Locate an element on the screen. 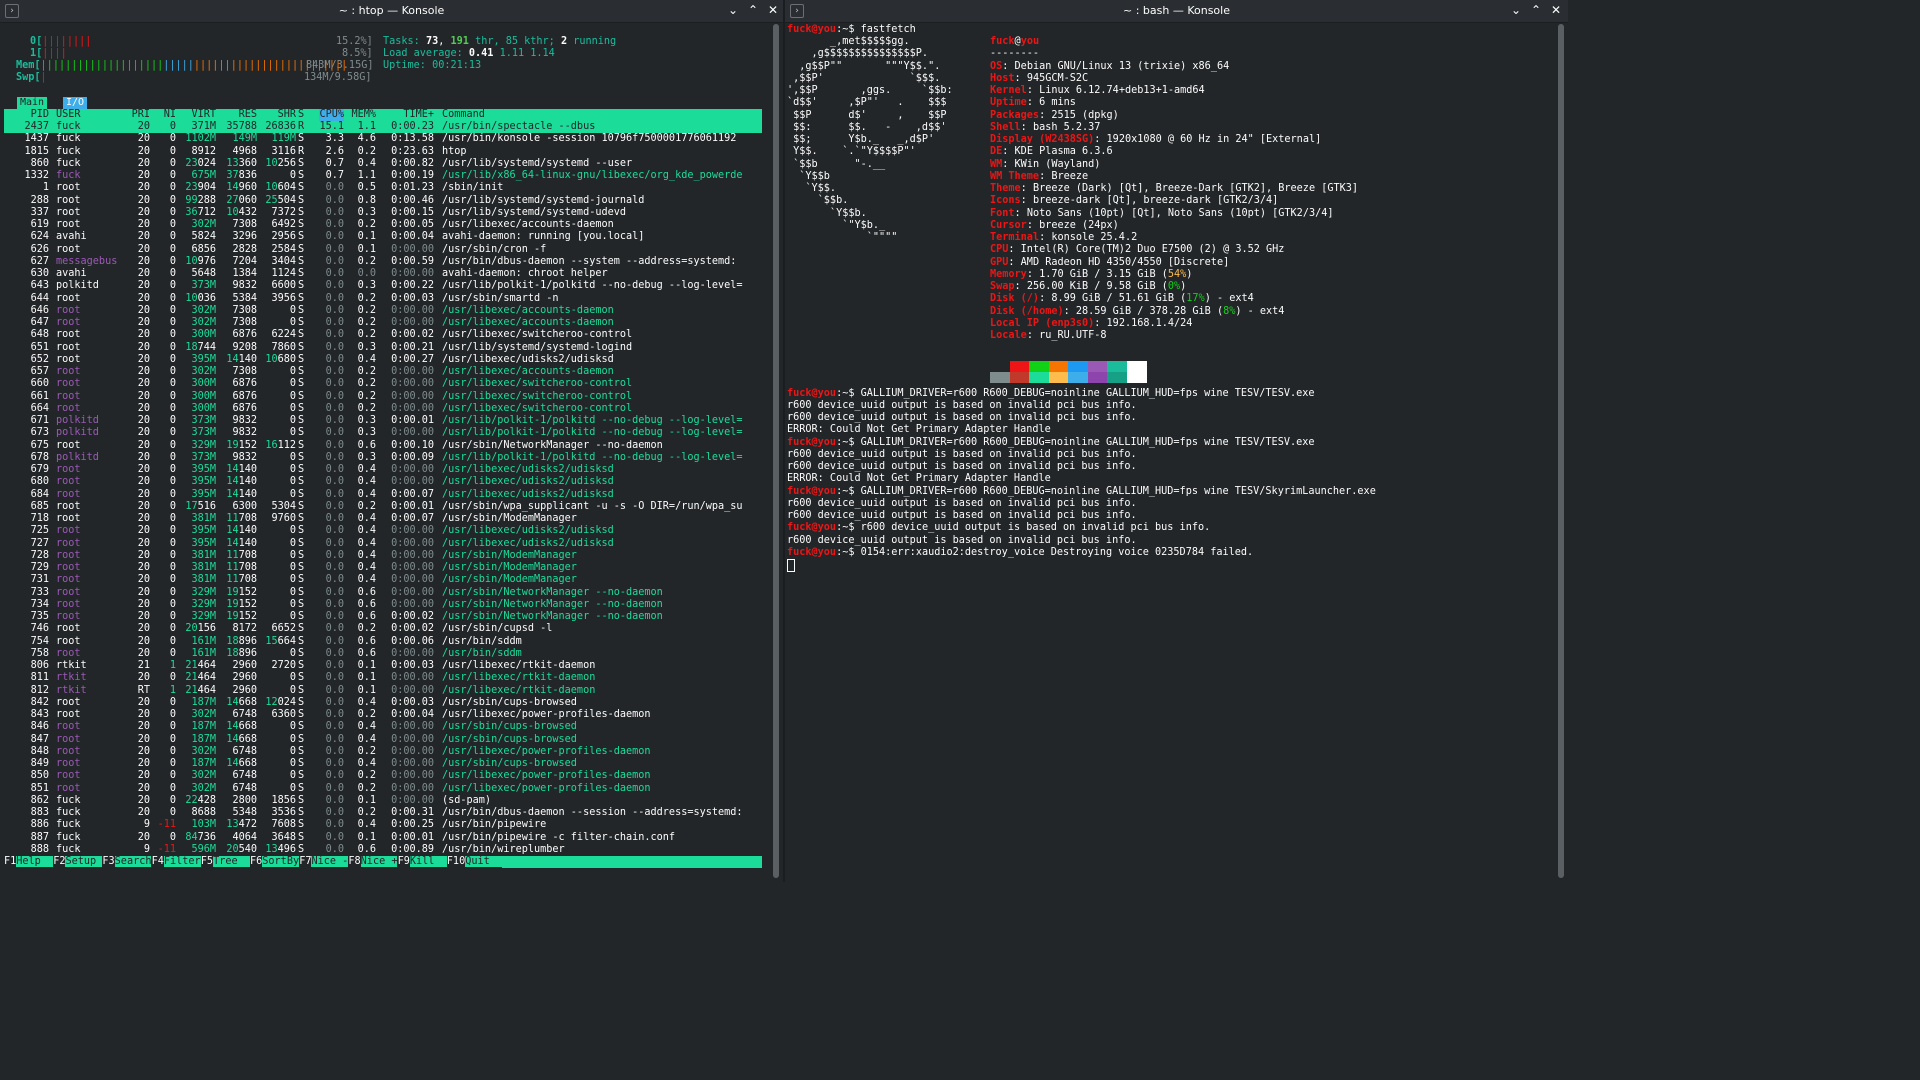 Image resolution: width=1920 pixels, height=1080 pixels. fkey-f2: F2Setup is located at coordinates (78, 862).